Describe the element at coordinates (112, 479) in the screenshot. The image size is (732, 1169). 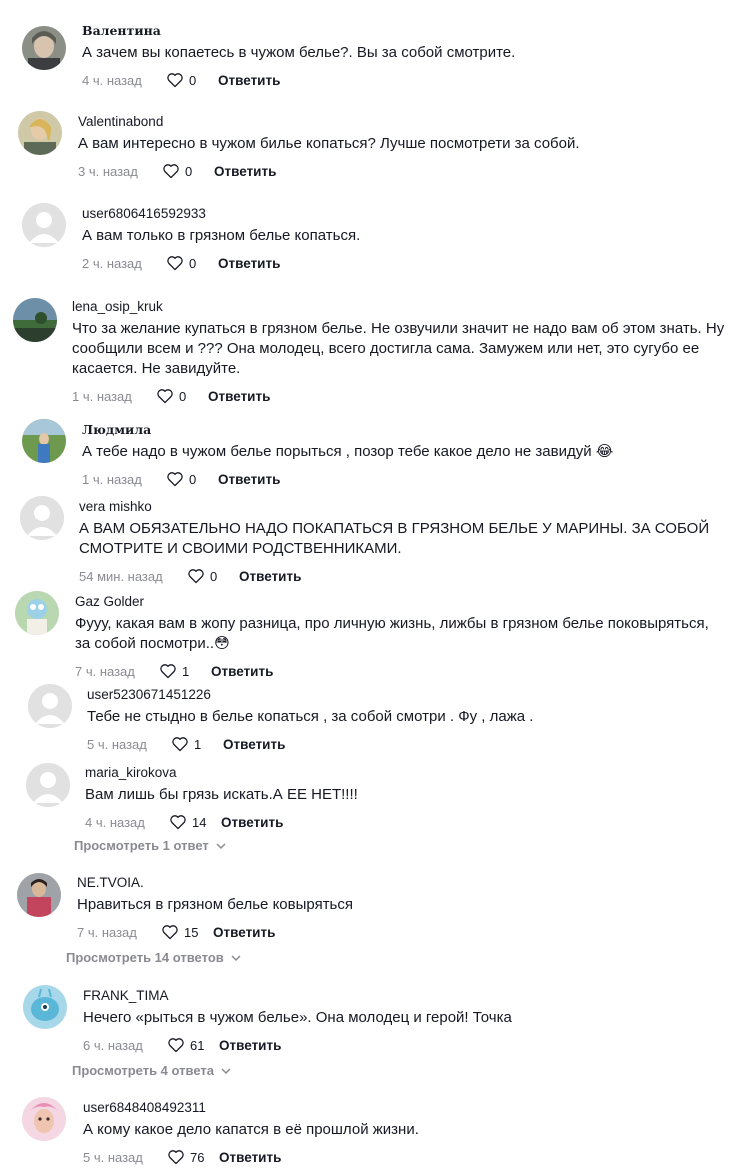
I see `comment-time: 1 ч. назад` at that location.